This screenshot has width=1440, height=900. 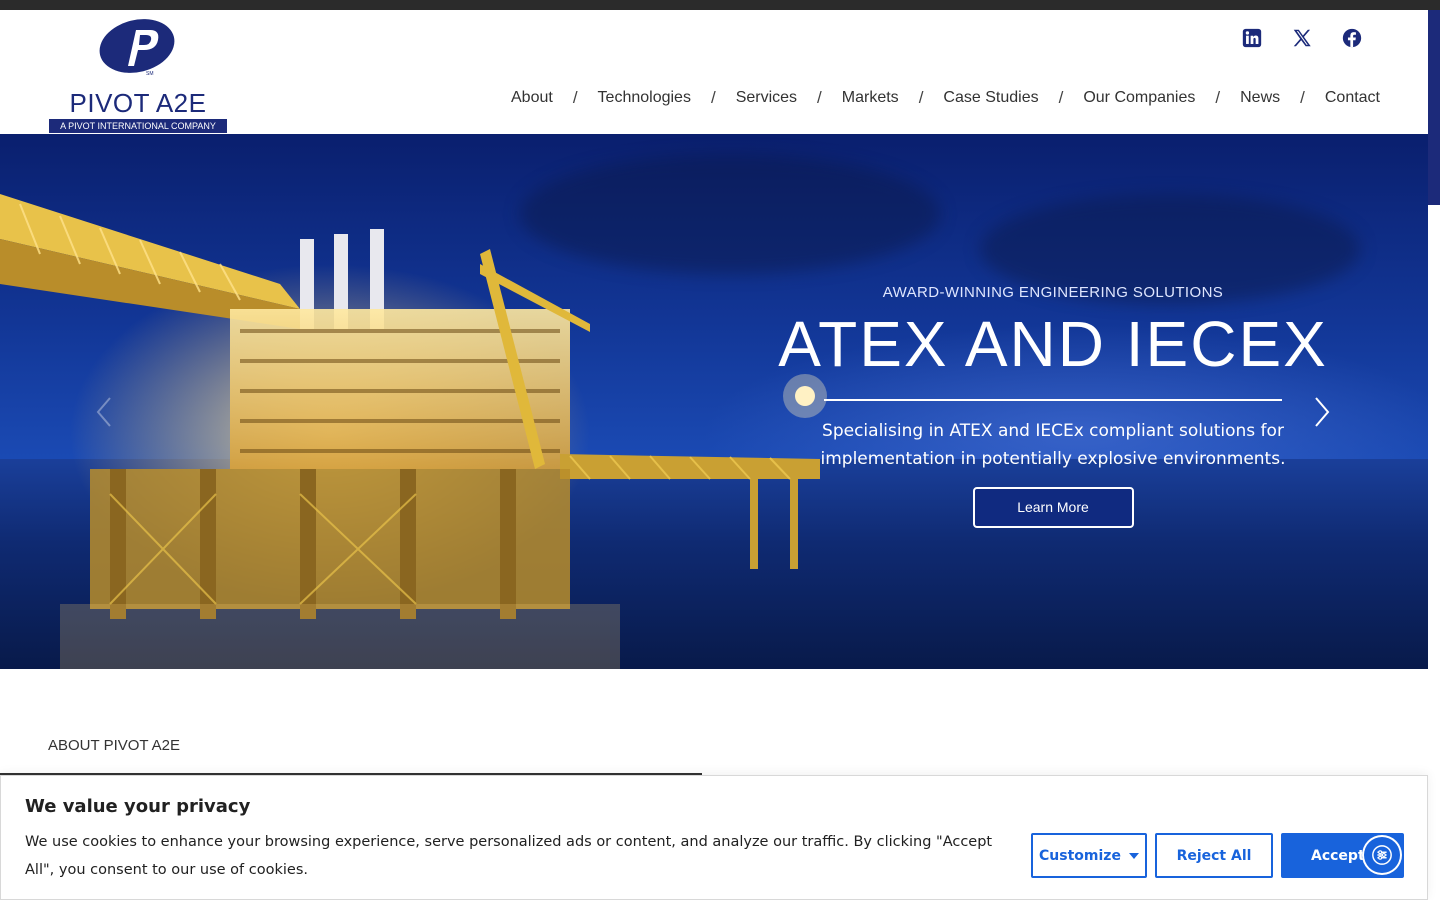 What do you see at coordinates (150, 74) in the screenshot?
I see `svg-text: SM` at bounding box center [150, 74].